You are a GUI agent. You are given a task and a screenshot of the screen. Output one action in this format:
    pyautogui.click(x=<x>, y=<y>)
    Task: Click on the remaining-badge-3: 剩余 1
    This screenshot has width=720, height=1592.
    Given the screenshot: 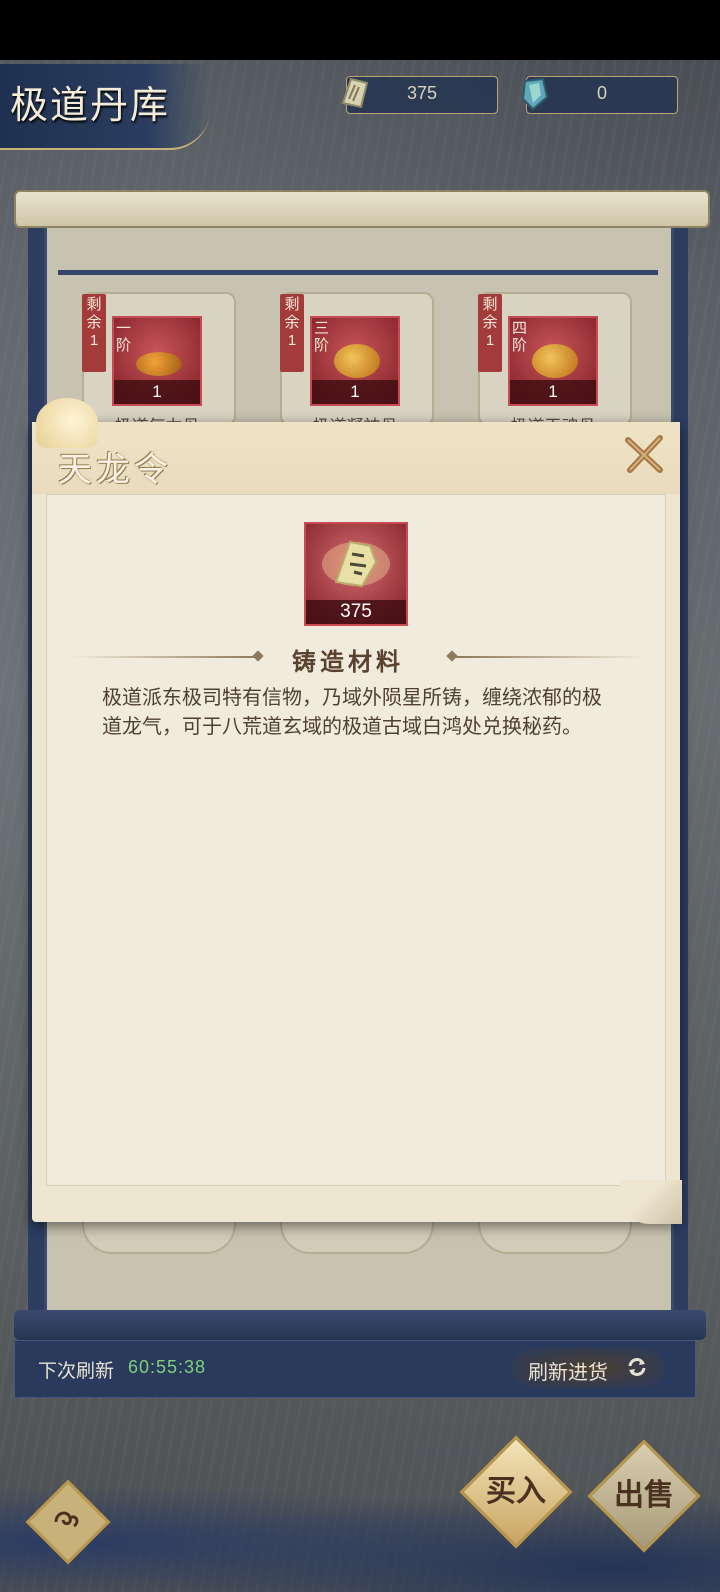 What is the action you would take?
    pyautogui.click(x=490, y=333)
    